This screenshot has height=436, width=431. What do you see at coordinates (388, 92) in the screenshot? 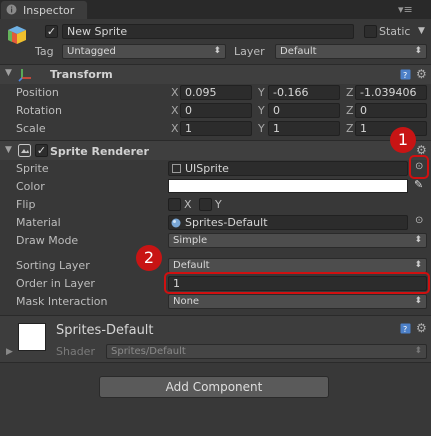
I see `position-z-value: -1.039406` at bounding box center [388, 92].